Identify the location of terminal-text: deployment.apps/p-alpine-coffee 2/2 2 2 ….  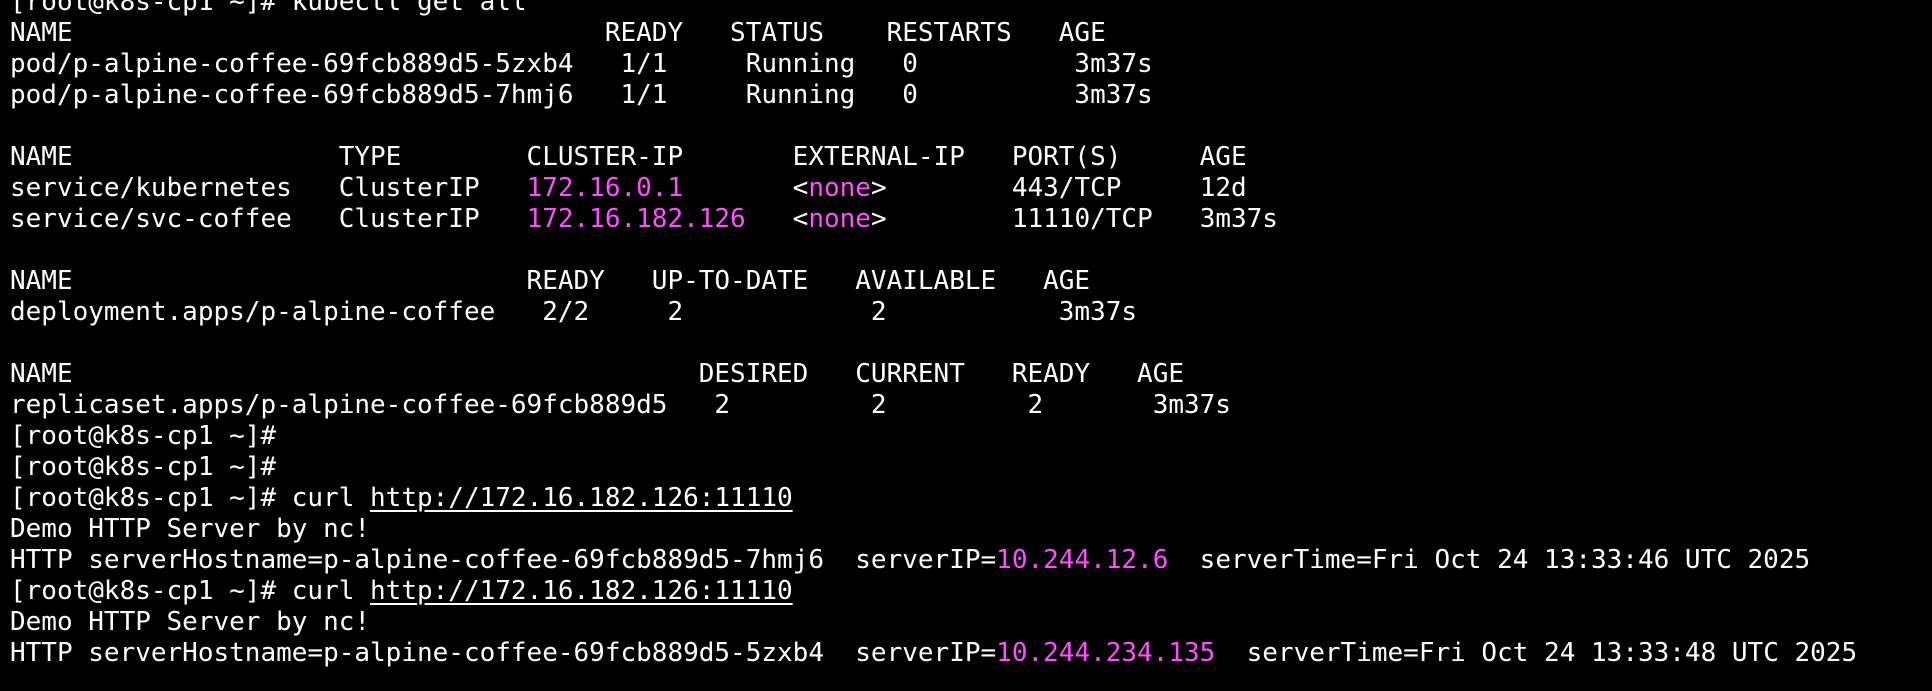
(574, 312).